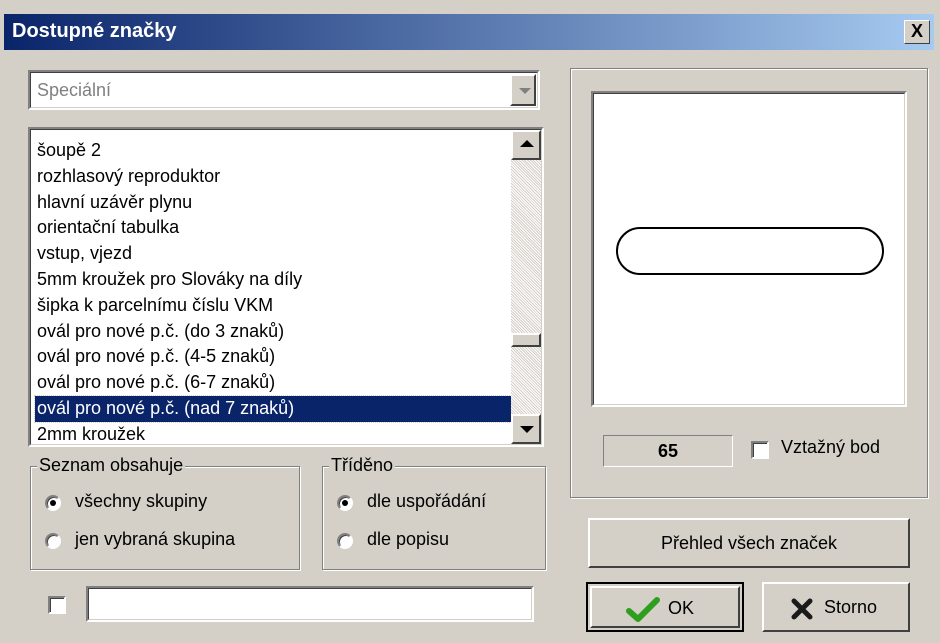 This screenshot has width=940, height=643. I want to click on radio-selected-group-label: jen vybraná skupina, so click(155, 539).